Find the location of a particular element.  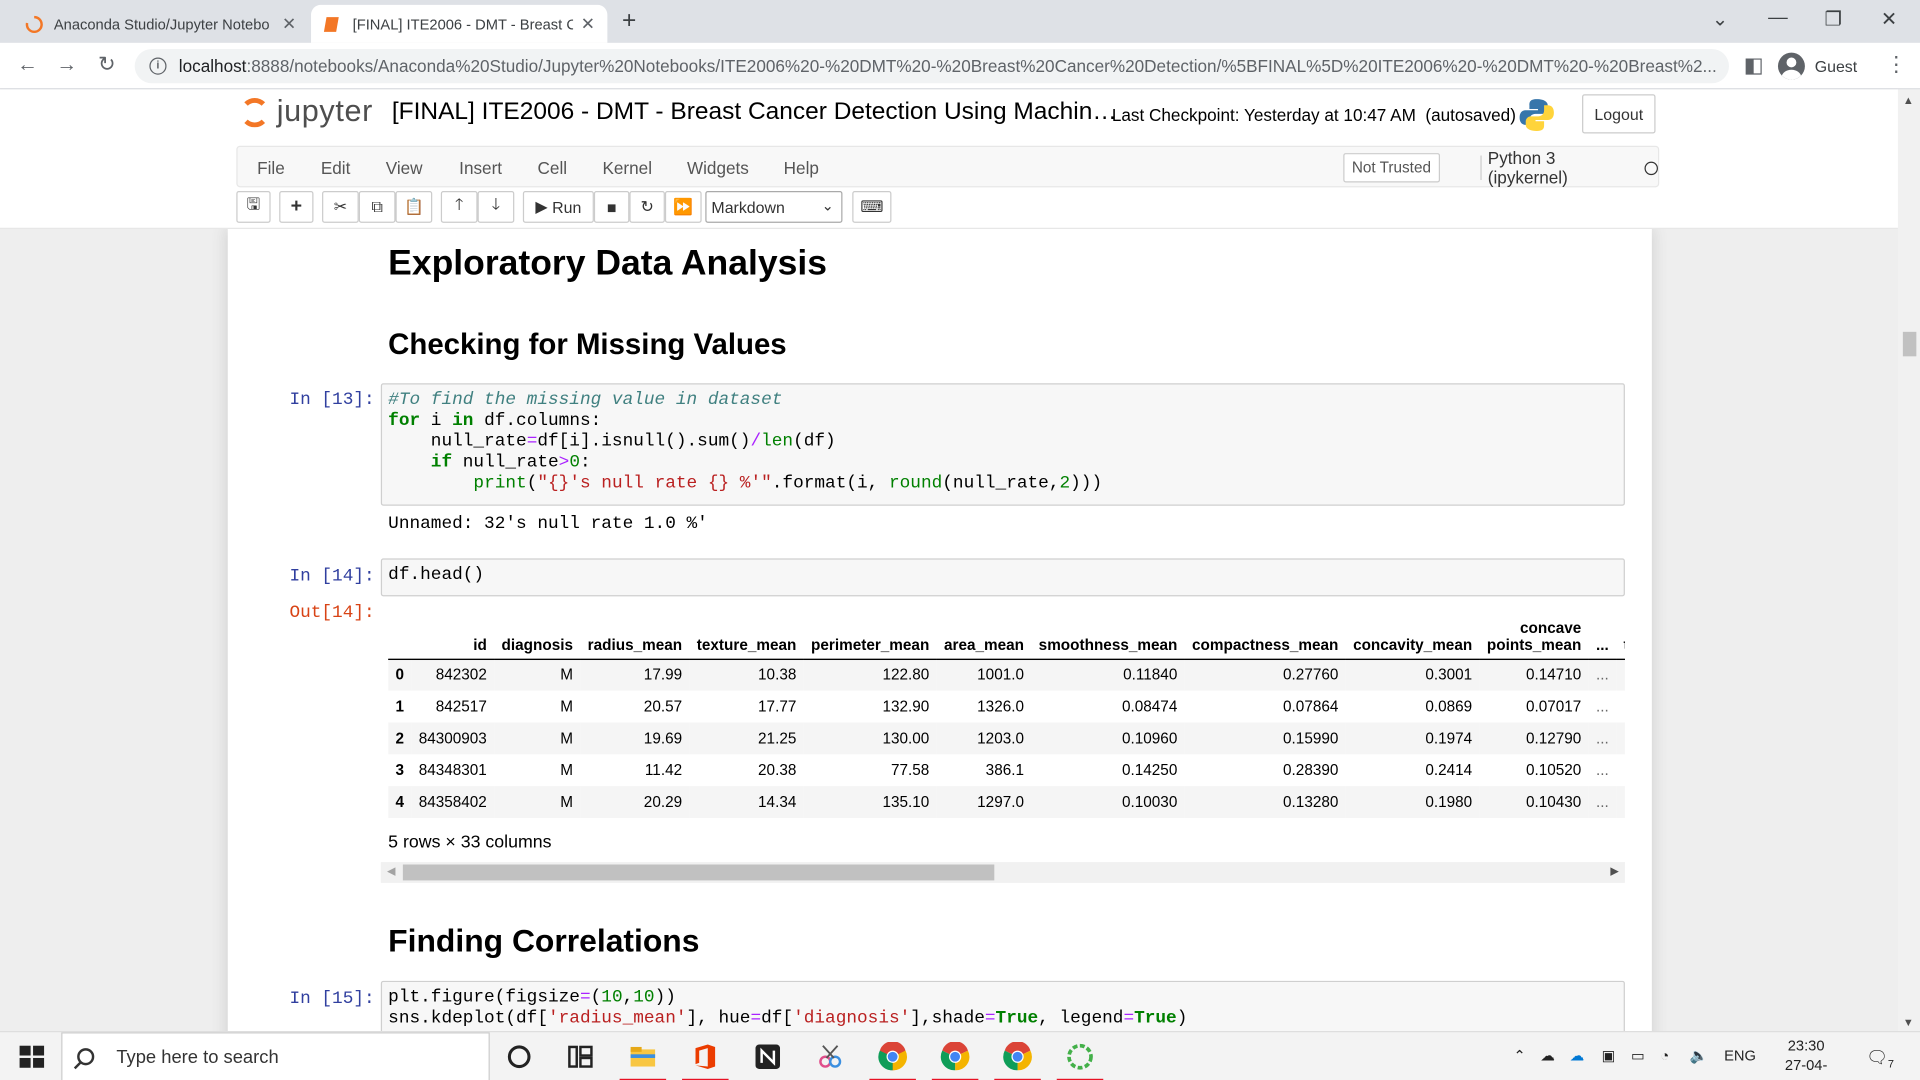

jupyter-logo: jupyter is located at coordinates (306, 112).